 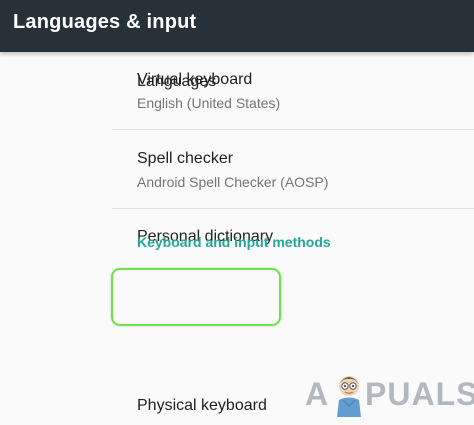 What do you see at coordinates (105, 22) in the screenshot?
I see `page-title: Languages & input` at bounding box center [105, 22].